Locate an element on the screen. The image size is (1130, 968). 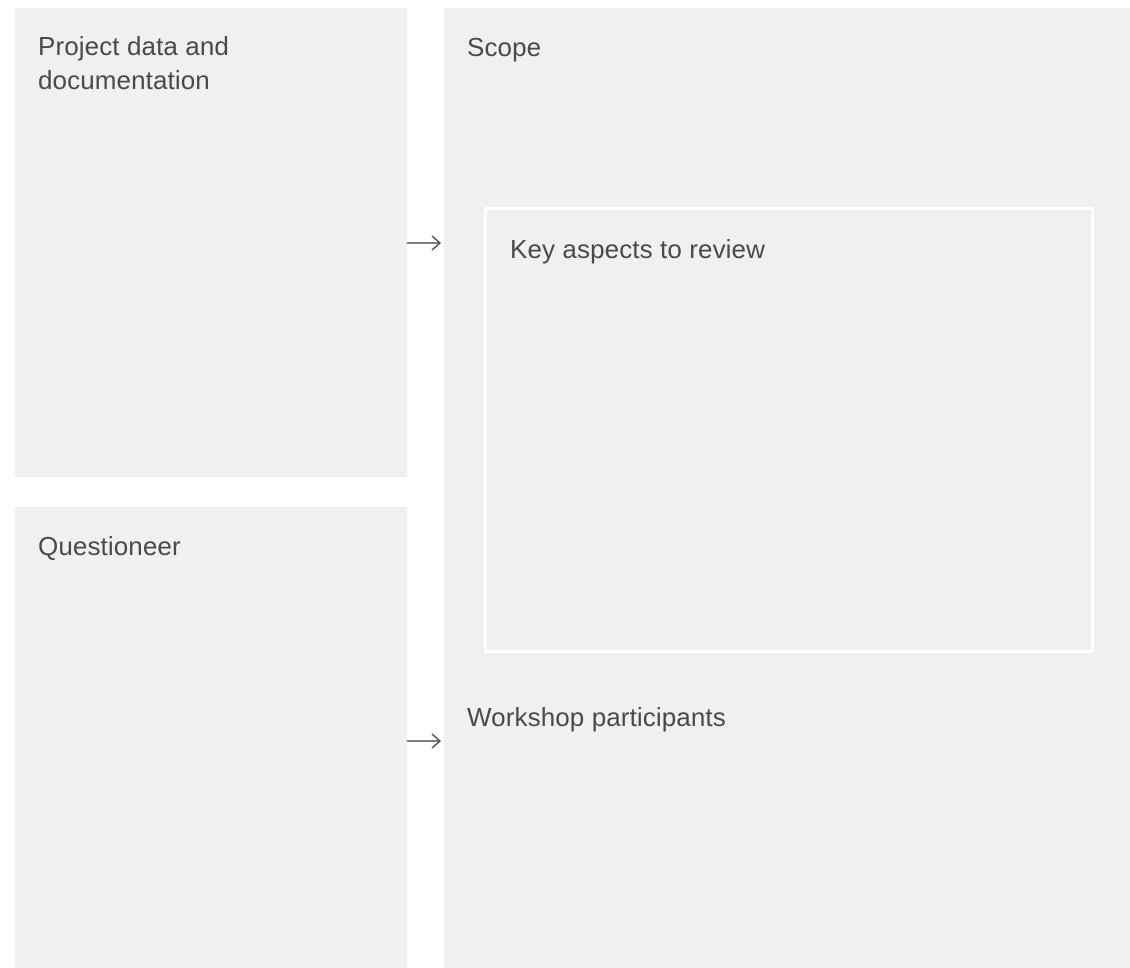
project-data-title: Project data and documentation is located at coordinates (133, 63).